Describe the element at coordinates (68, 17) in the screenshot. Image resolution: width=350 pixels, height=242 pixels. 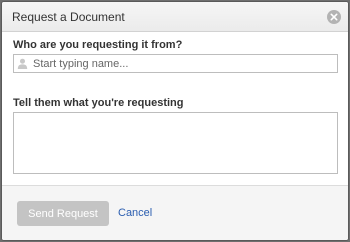
I see `dialog-title: Request a Document` at that location.